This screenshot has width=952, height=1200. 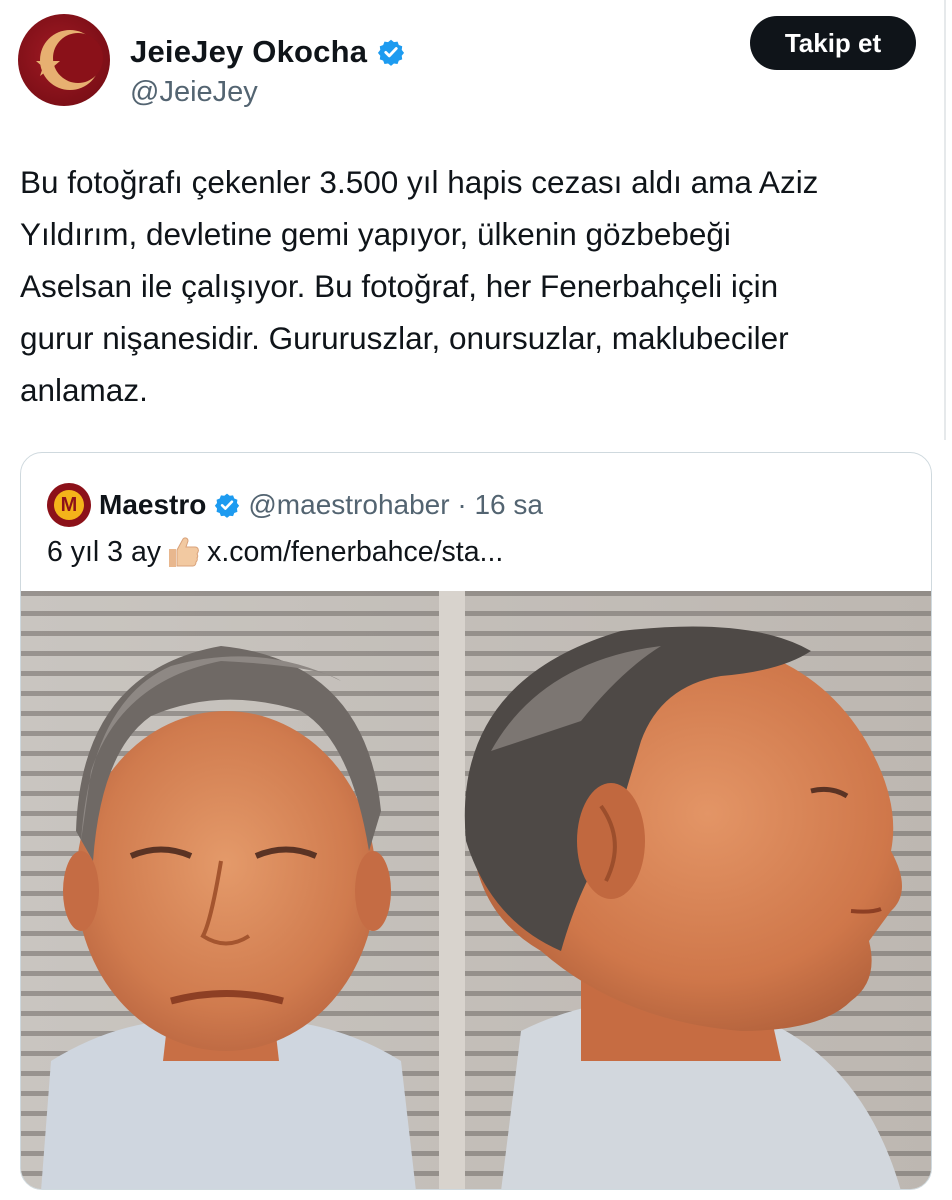 I want to click on author-avatar, so click(x=64, y=60).